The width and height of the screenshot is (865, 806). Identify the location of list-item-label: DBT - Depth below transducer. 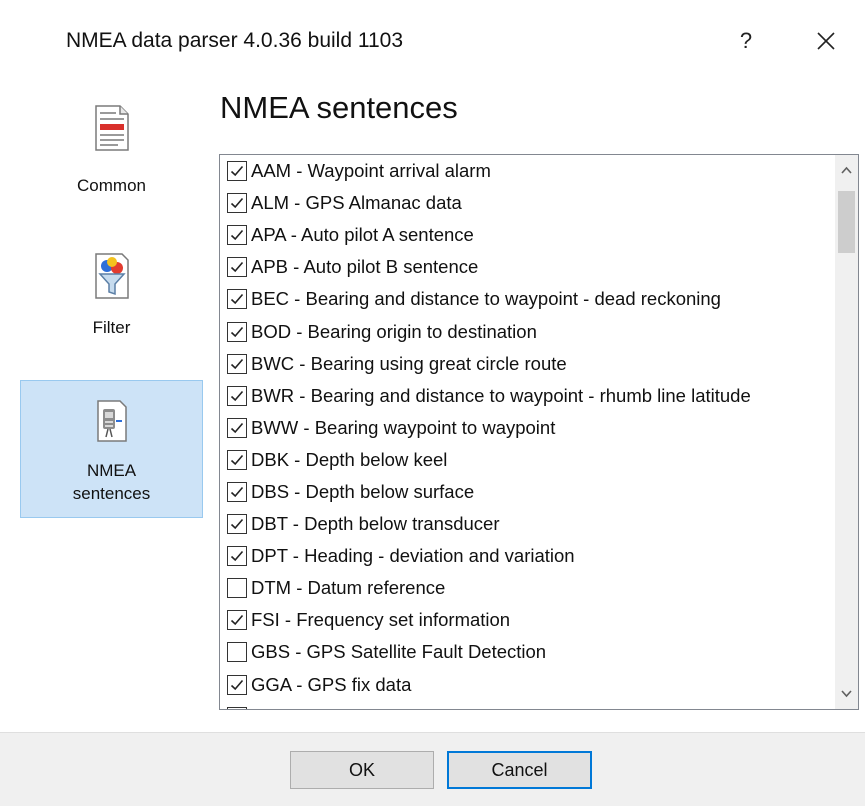
(375, 524).